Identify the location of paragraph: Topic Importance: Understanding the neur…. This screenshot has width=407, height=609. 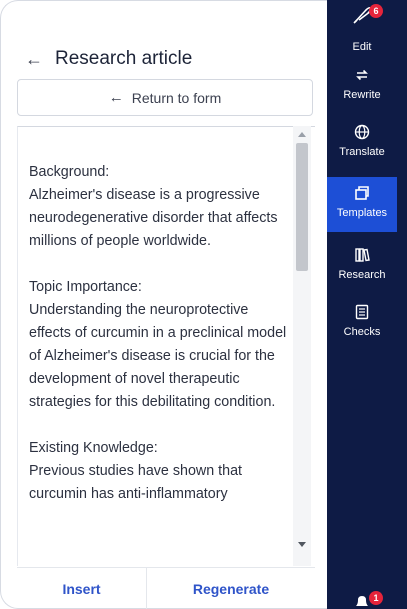
(159, 345).